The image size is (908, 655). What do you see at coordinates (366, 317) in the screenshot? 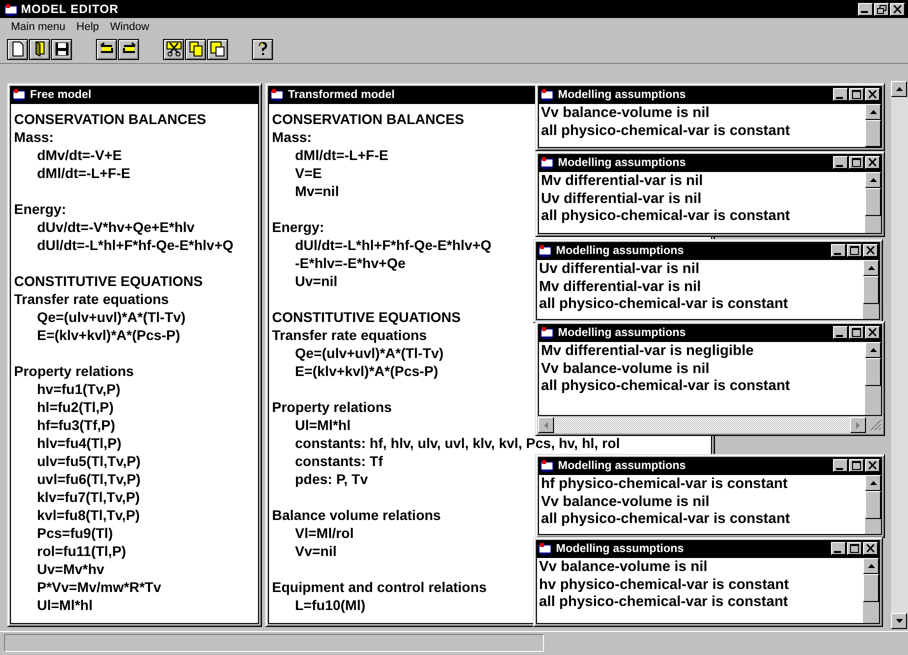
I see `section-label: CONSTITUTIVE EQUATIONS` at bounding box center [366, 317].